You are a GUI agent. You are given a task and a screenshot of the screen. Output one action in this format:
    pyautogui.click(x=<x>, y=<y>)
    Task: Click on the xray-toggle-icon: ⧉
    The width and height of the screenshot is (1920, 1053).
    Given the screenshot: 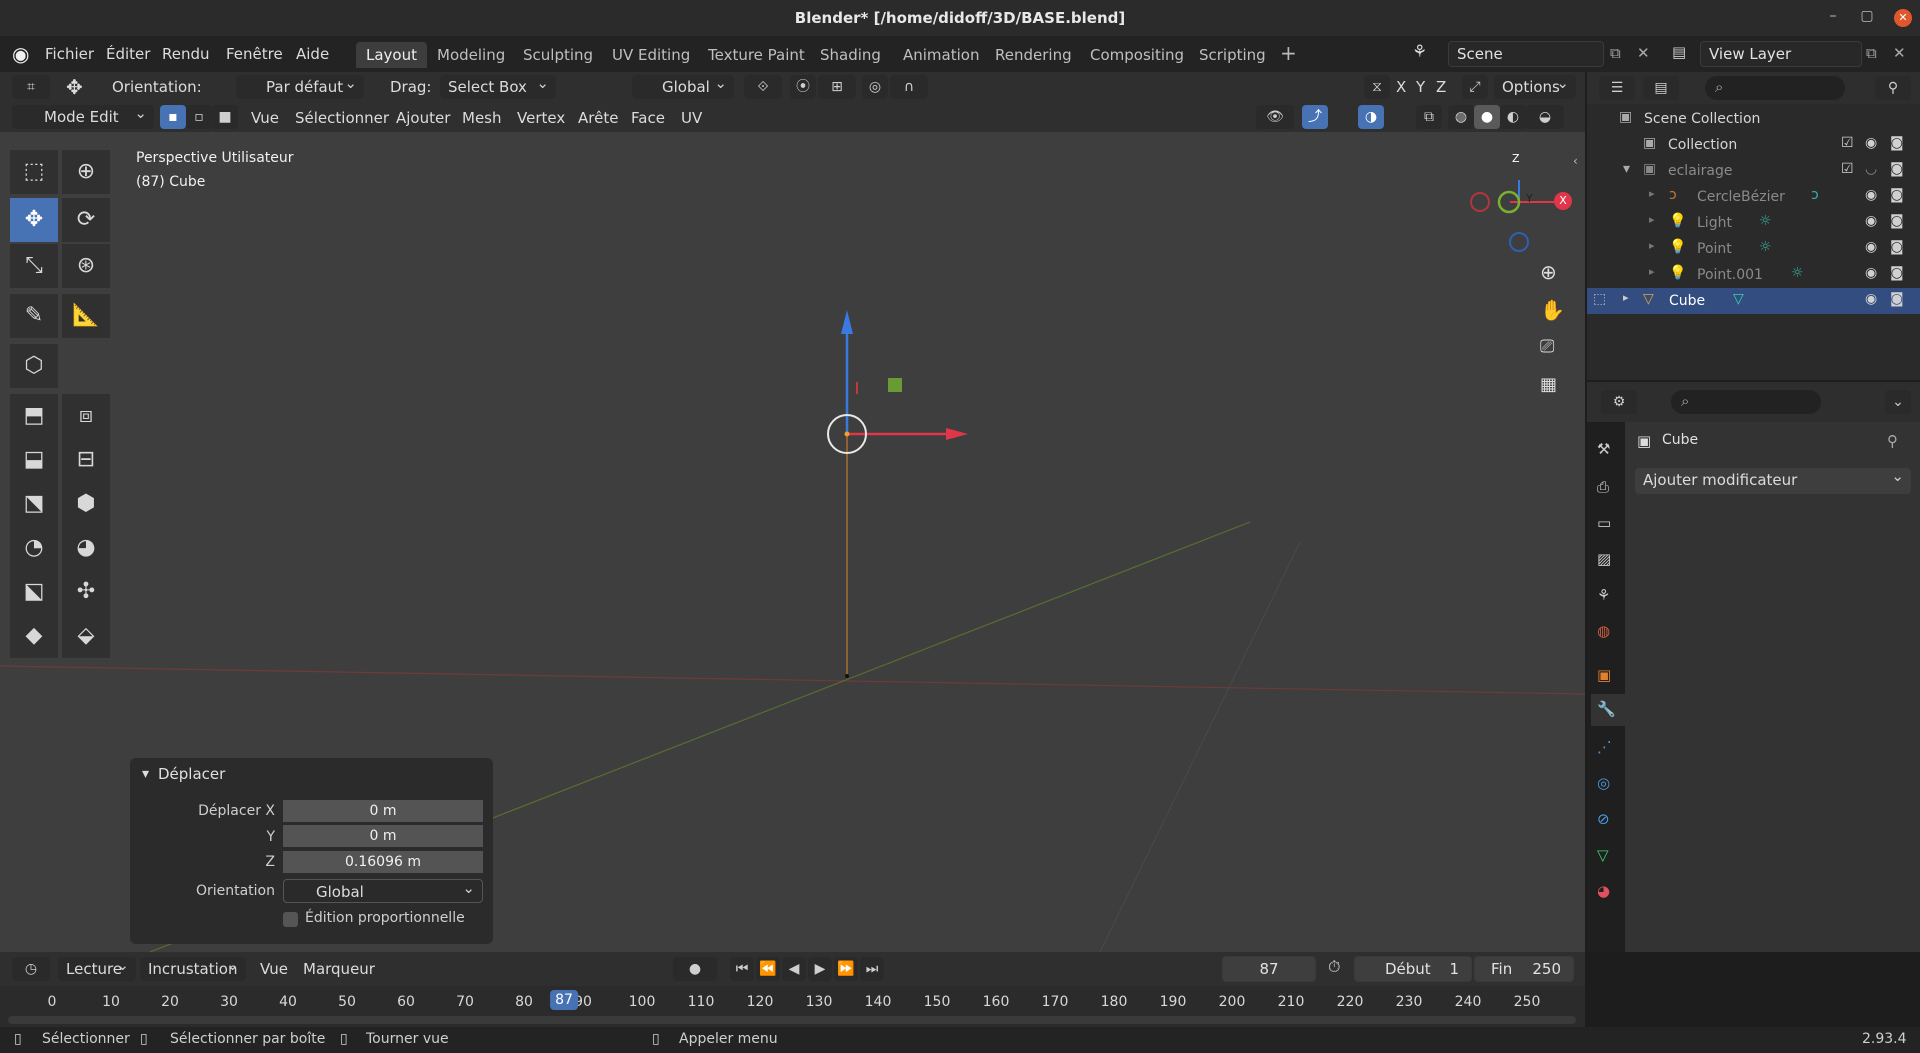 What is the action you would take?
    pyautogui.click(x=1429, y=117)
    